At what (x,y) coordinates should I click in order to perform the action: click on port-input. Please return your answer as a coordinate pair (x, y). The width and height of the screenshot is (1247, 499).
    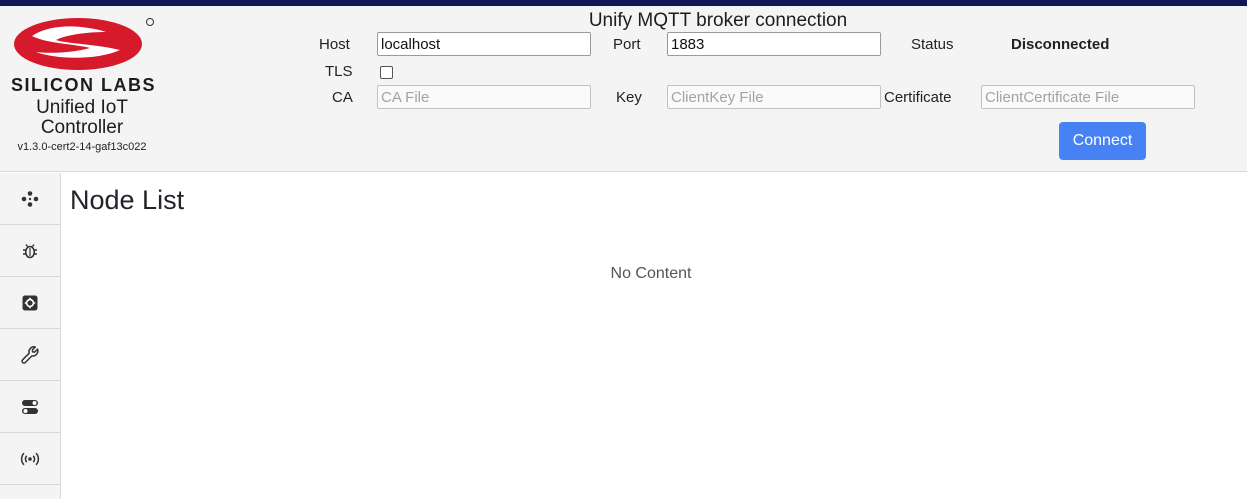
    Looking at the image, I should click on (774, 44).